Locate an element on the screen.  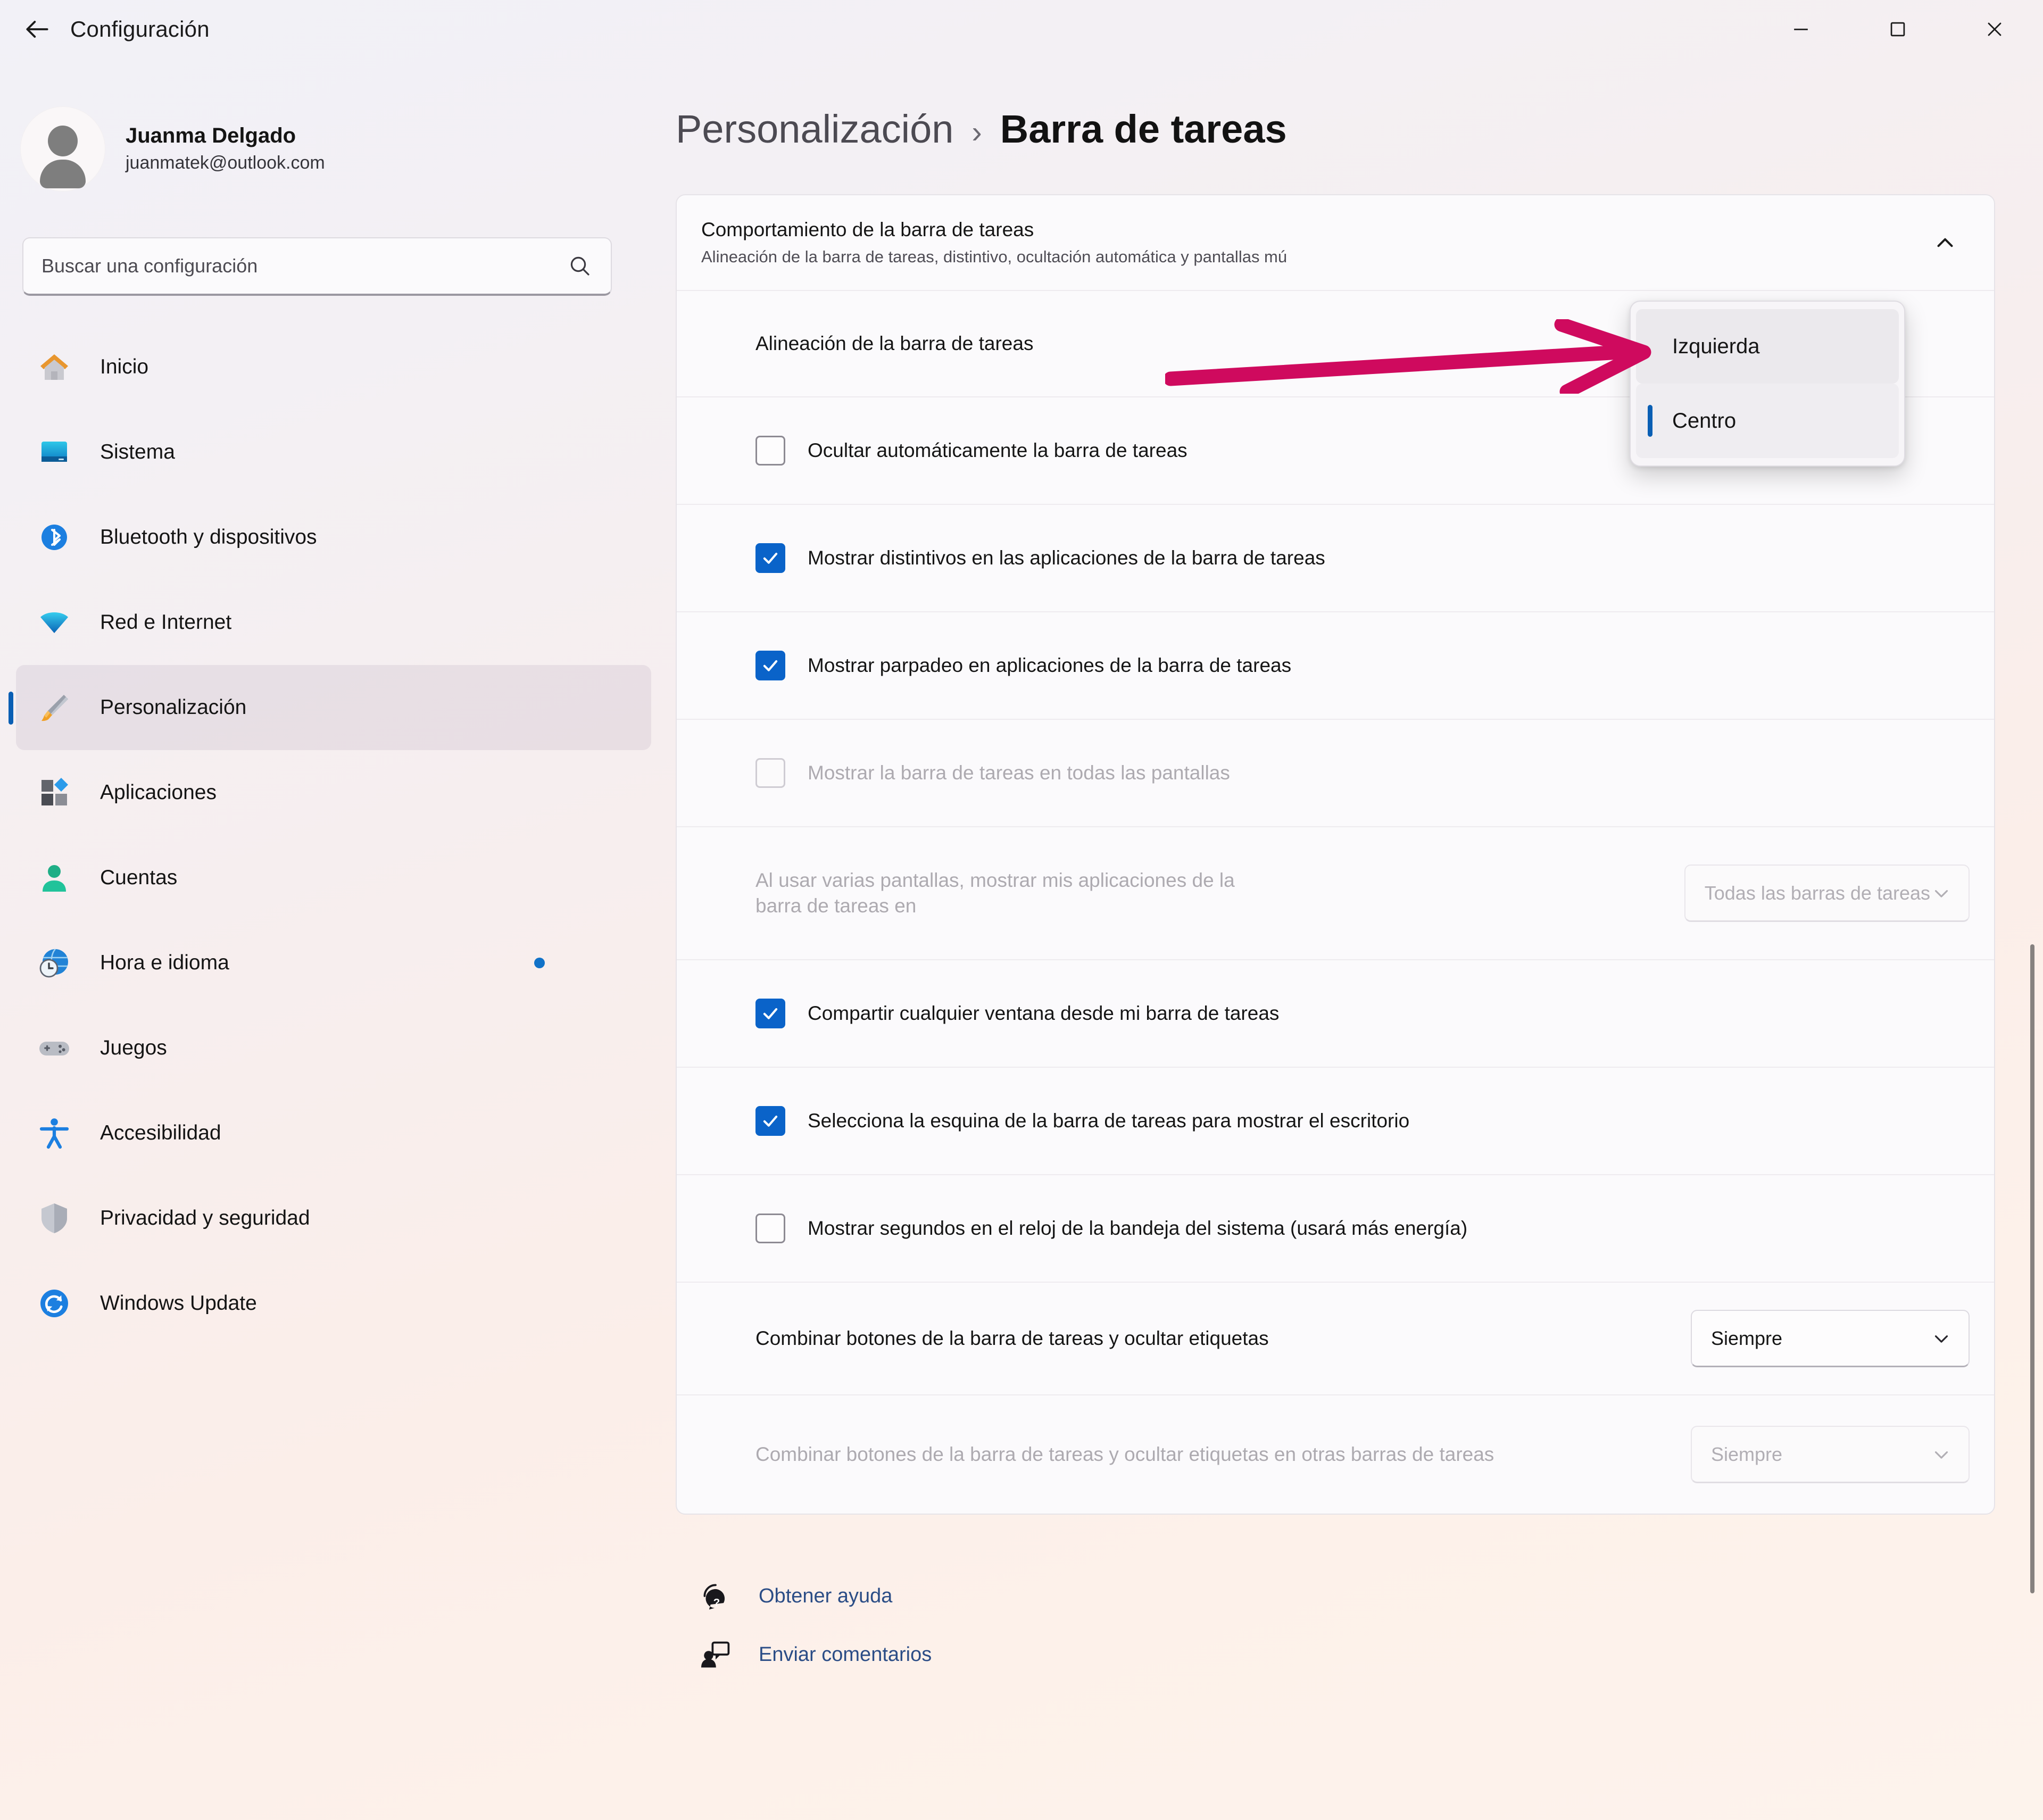
search-input: Buscar una configuración is located at coordinates (317, 266).